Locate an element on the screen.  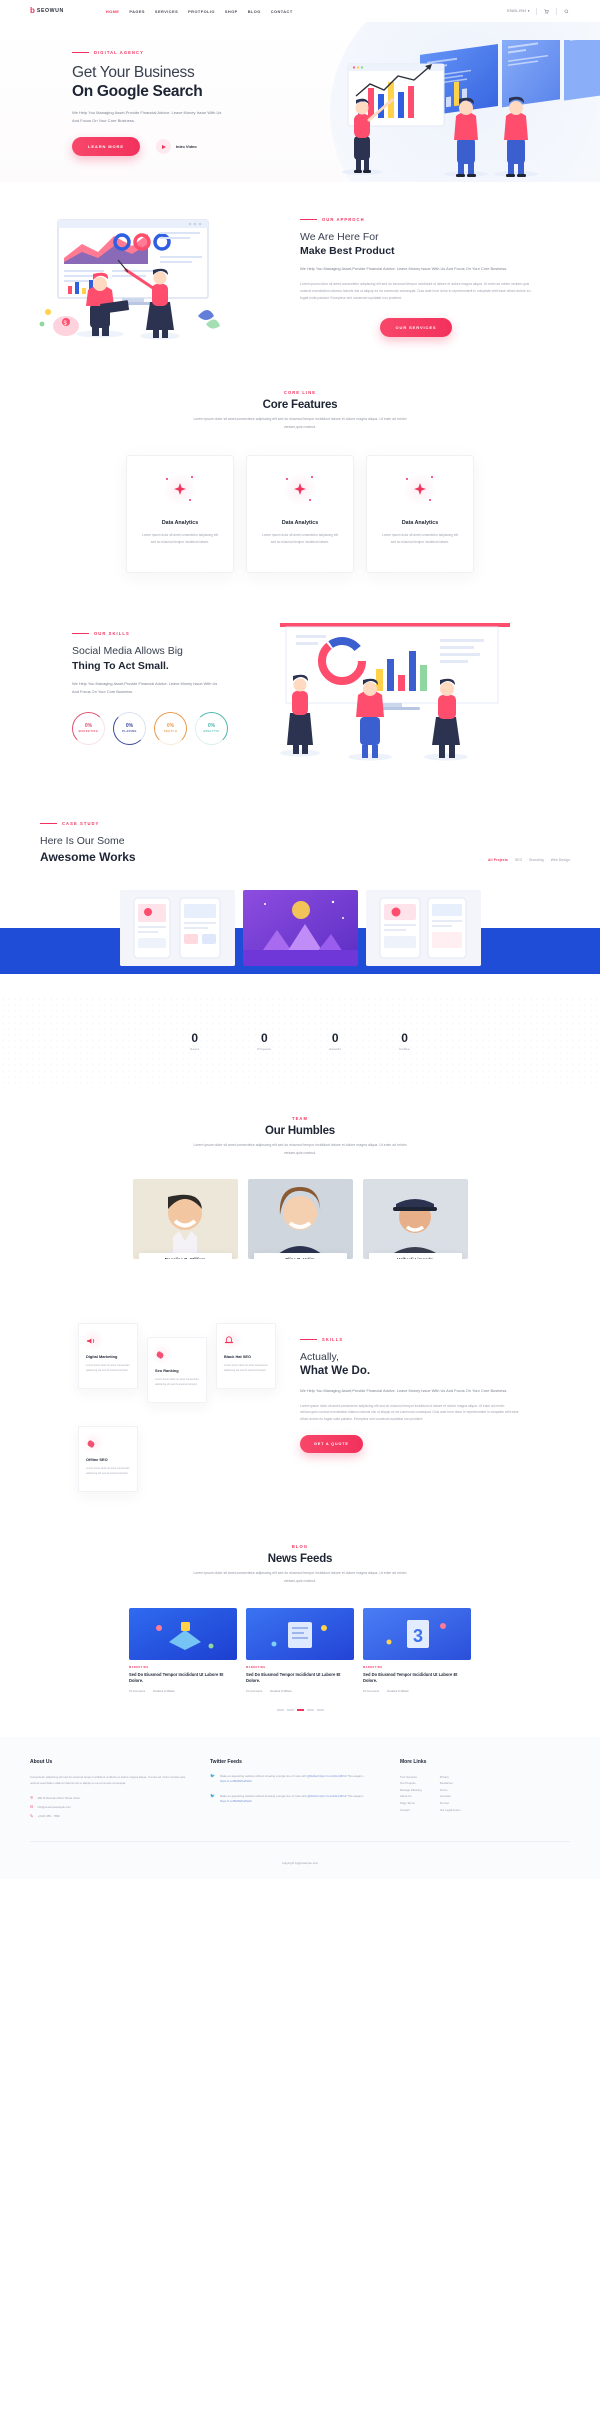
nav-item-protfolio: PROTFOLIO is located at coordinates (201, 11).